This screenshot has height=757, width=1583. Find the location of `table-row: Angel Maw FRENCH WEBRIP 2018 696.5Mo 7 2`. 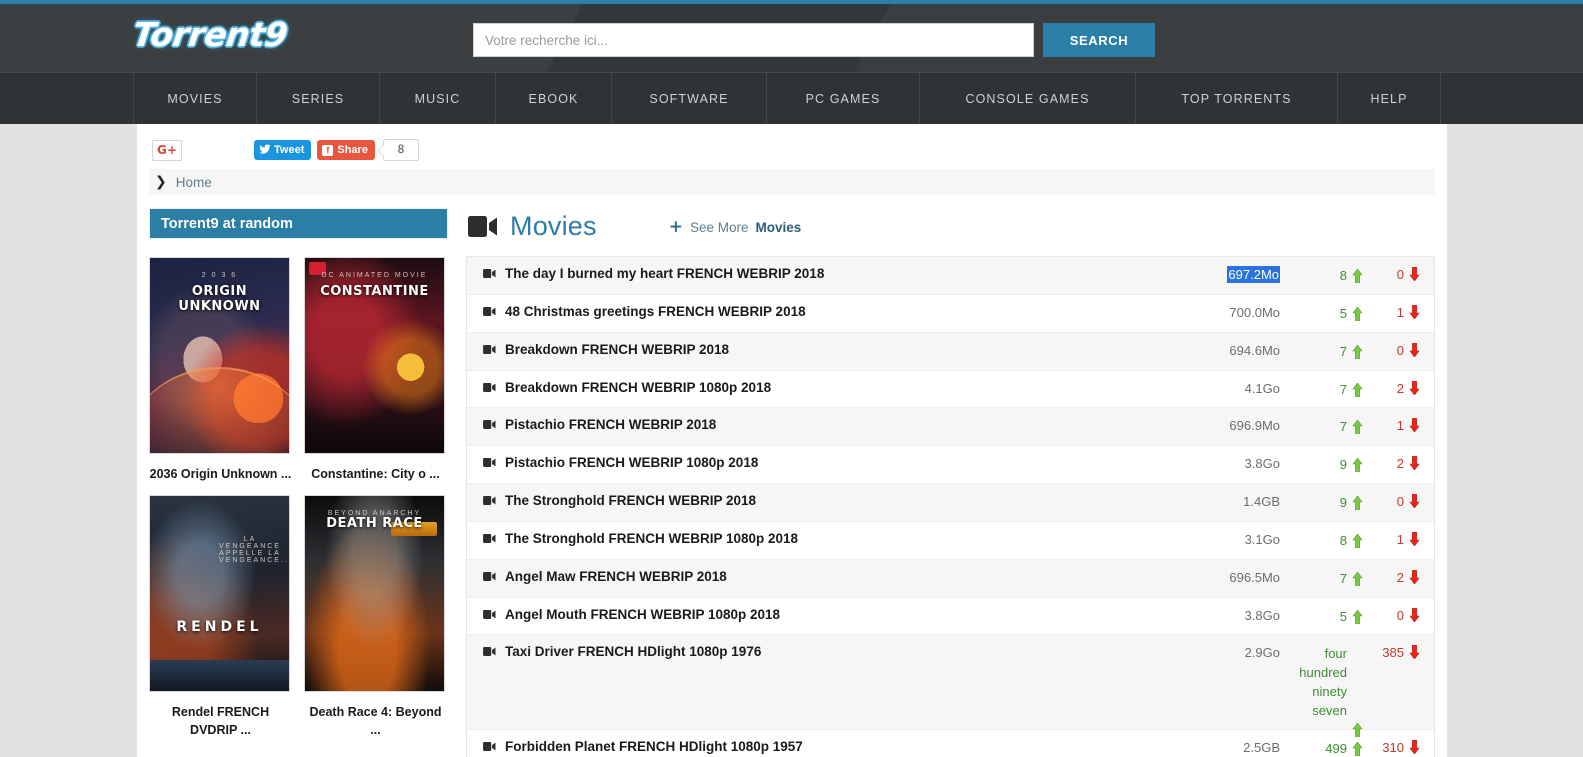

table-row: Angel Maw FRENCH WEBRIP 2018 696.5Mo 7 2 is located at coordinates (950, 578).